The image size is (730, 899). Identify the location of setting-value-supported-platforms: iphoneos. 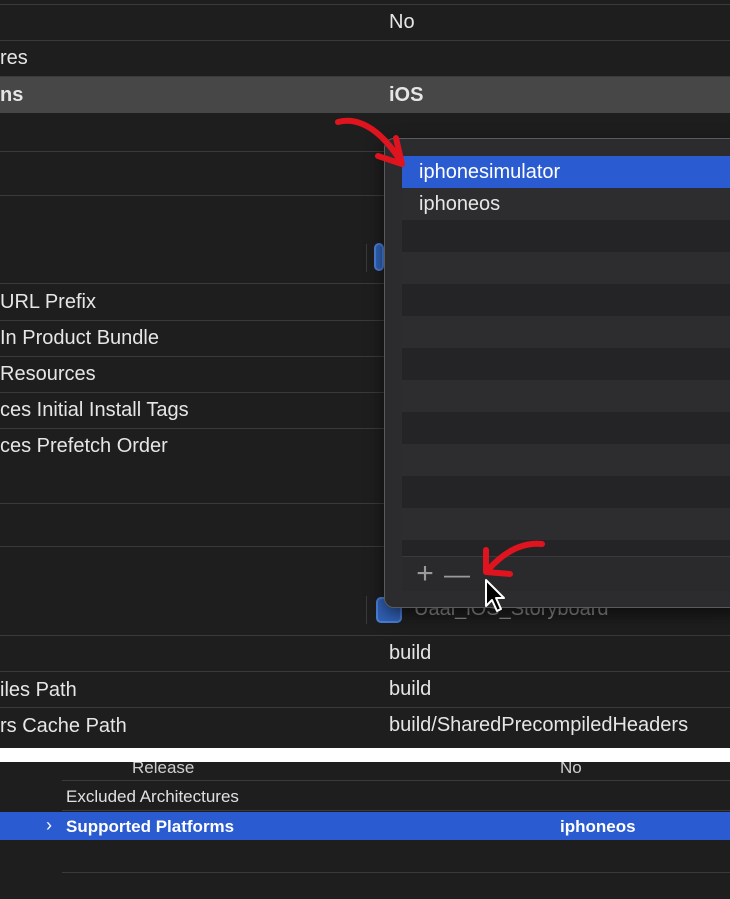
(598, 827).